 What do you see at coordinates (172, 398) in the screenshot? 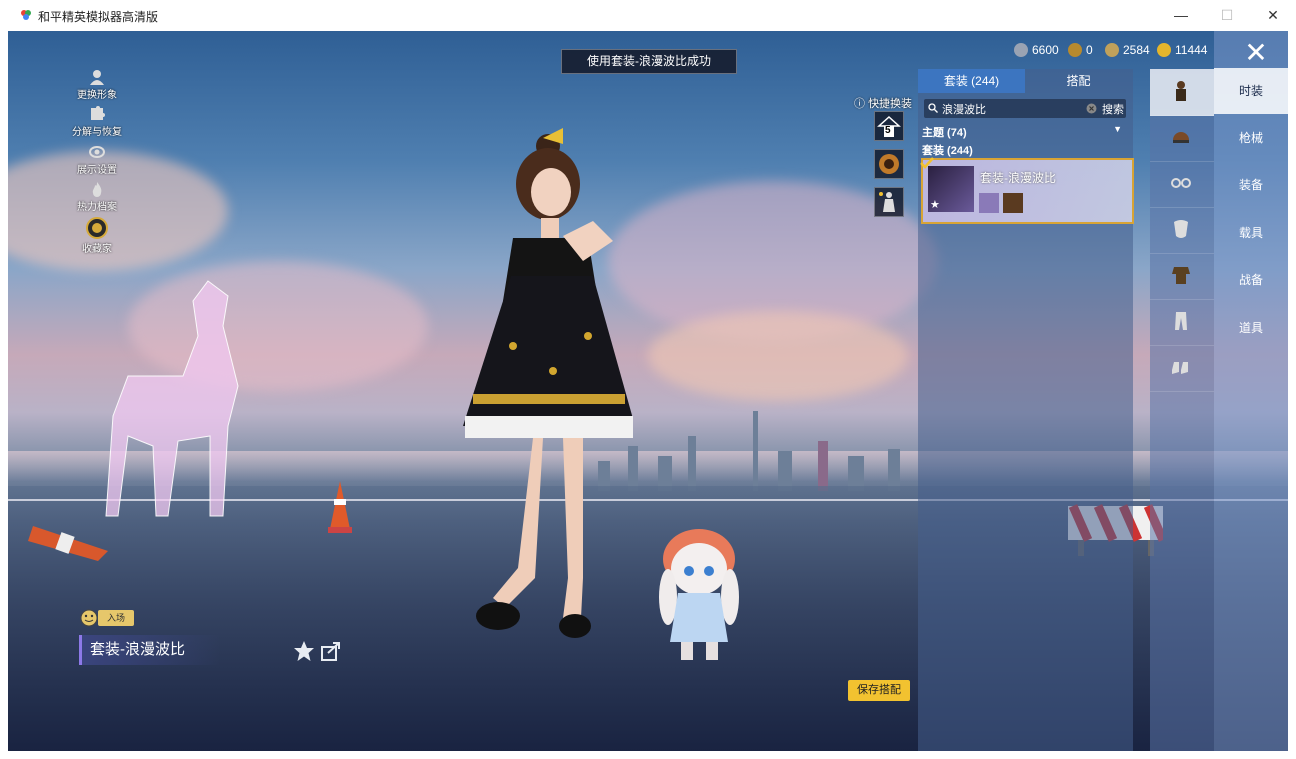
I see `crystal-horse` at bounding box center [172, 398].